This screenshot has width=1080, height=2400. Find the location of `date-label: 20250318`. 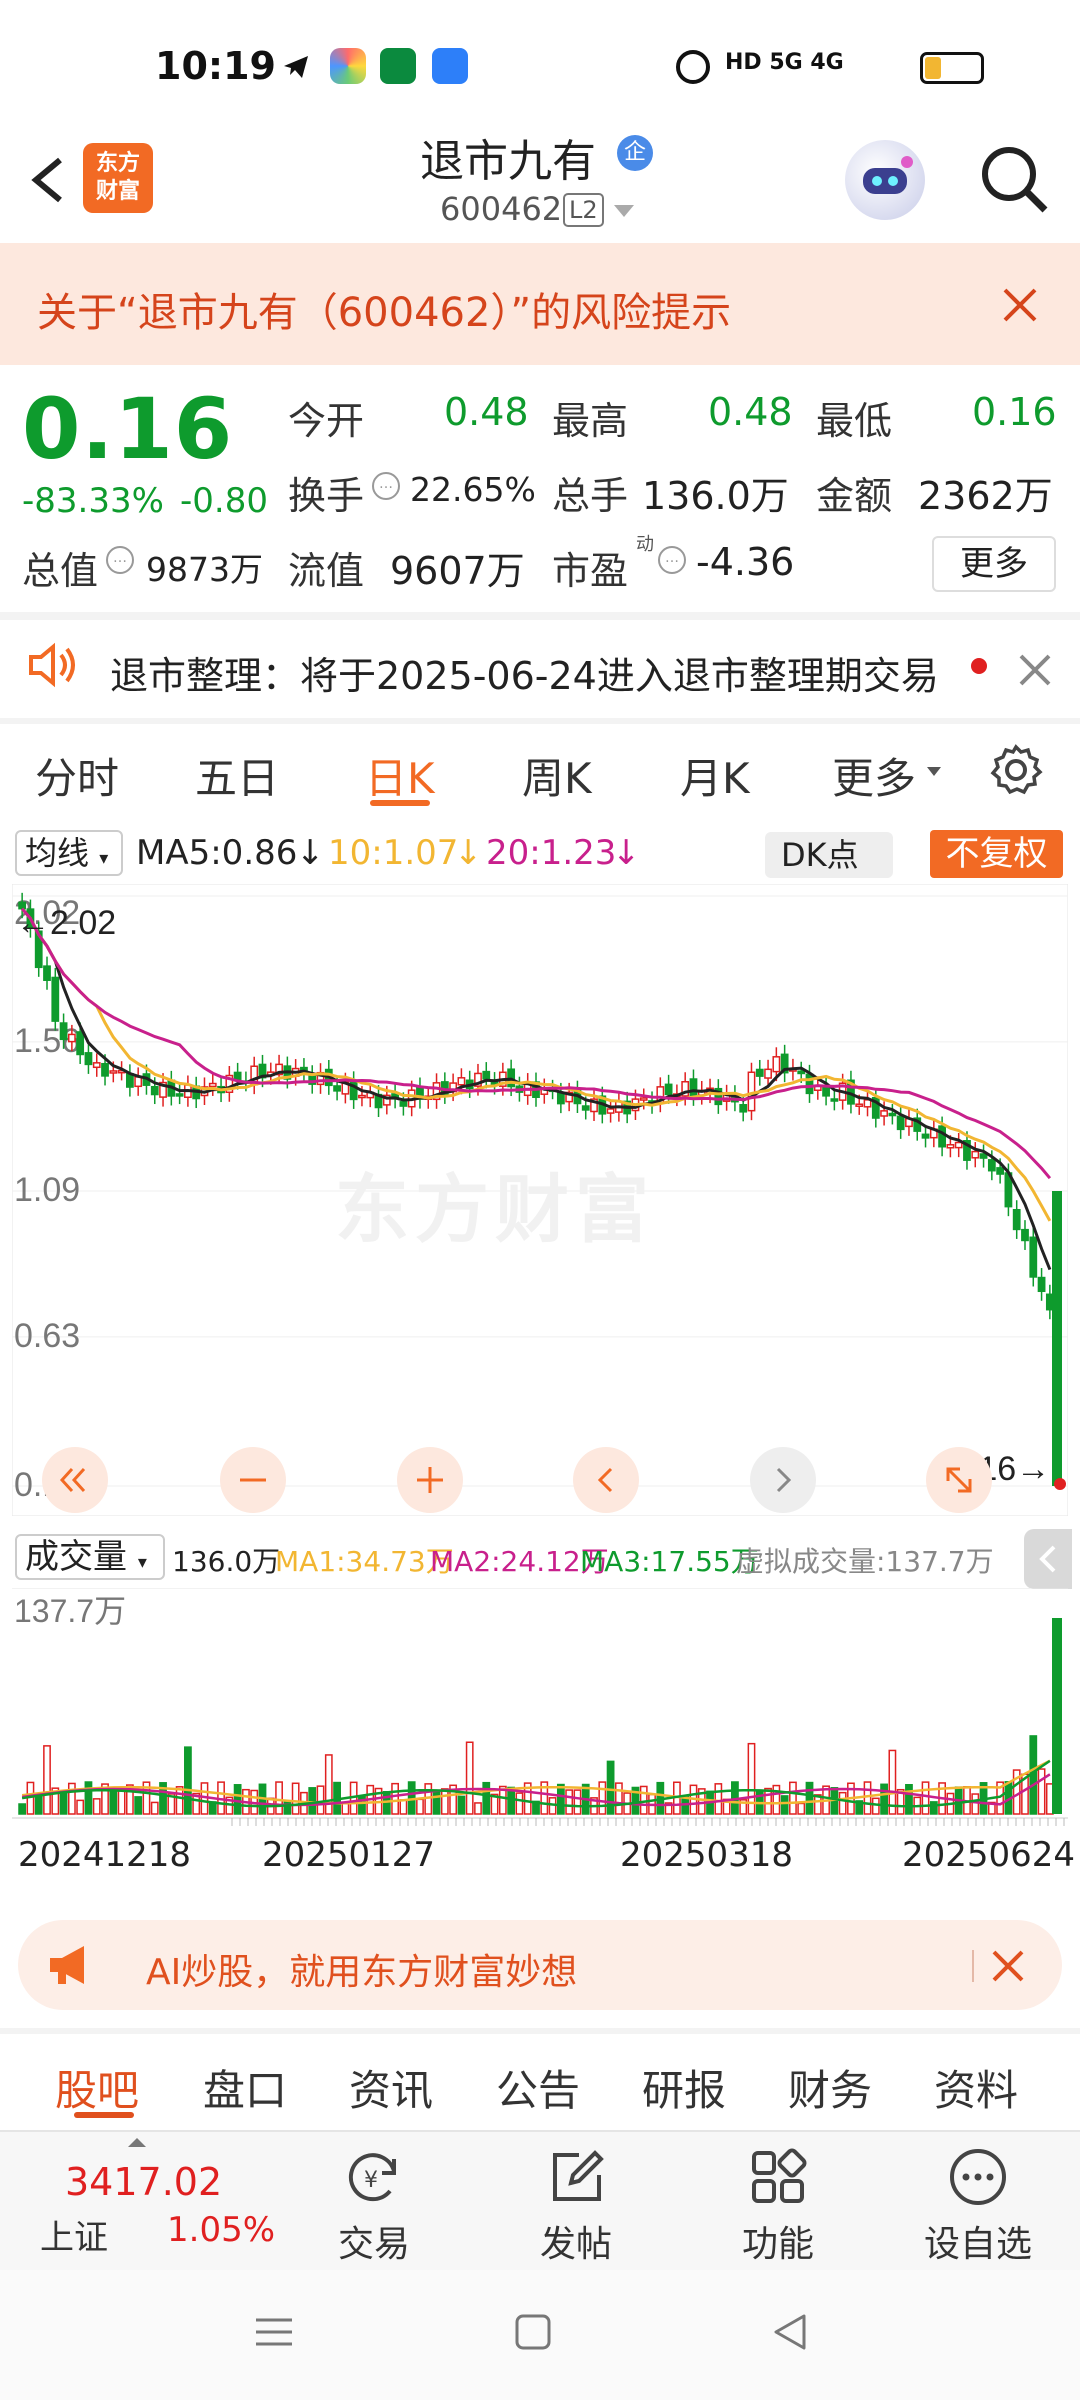

date-label: 20250318 is located at coordinates (707, 1855).